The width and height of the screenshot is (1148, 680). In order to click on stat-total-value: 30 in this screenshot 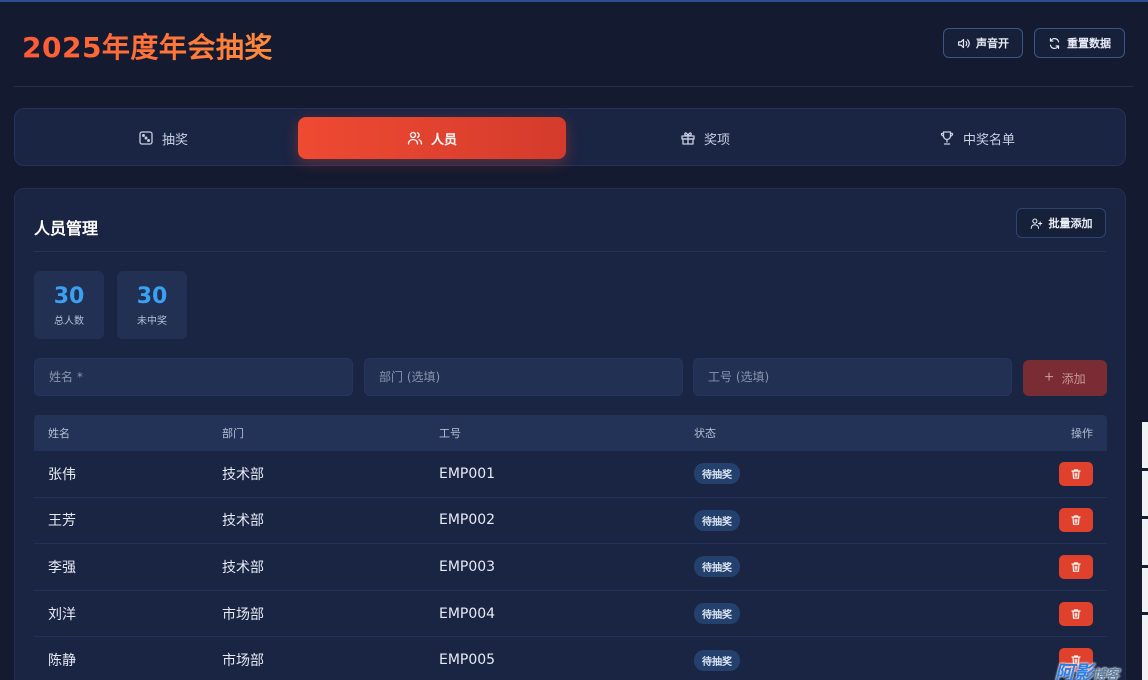, I will do `click(69, 296)`.